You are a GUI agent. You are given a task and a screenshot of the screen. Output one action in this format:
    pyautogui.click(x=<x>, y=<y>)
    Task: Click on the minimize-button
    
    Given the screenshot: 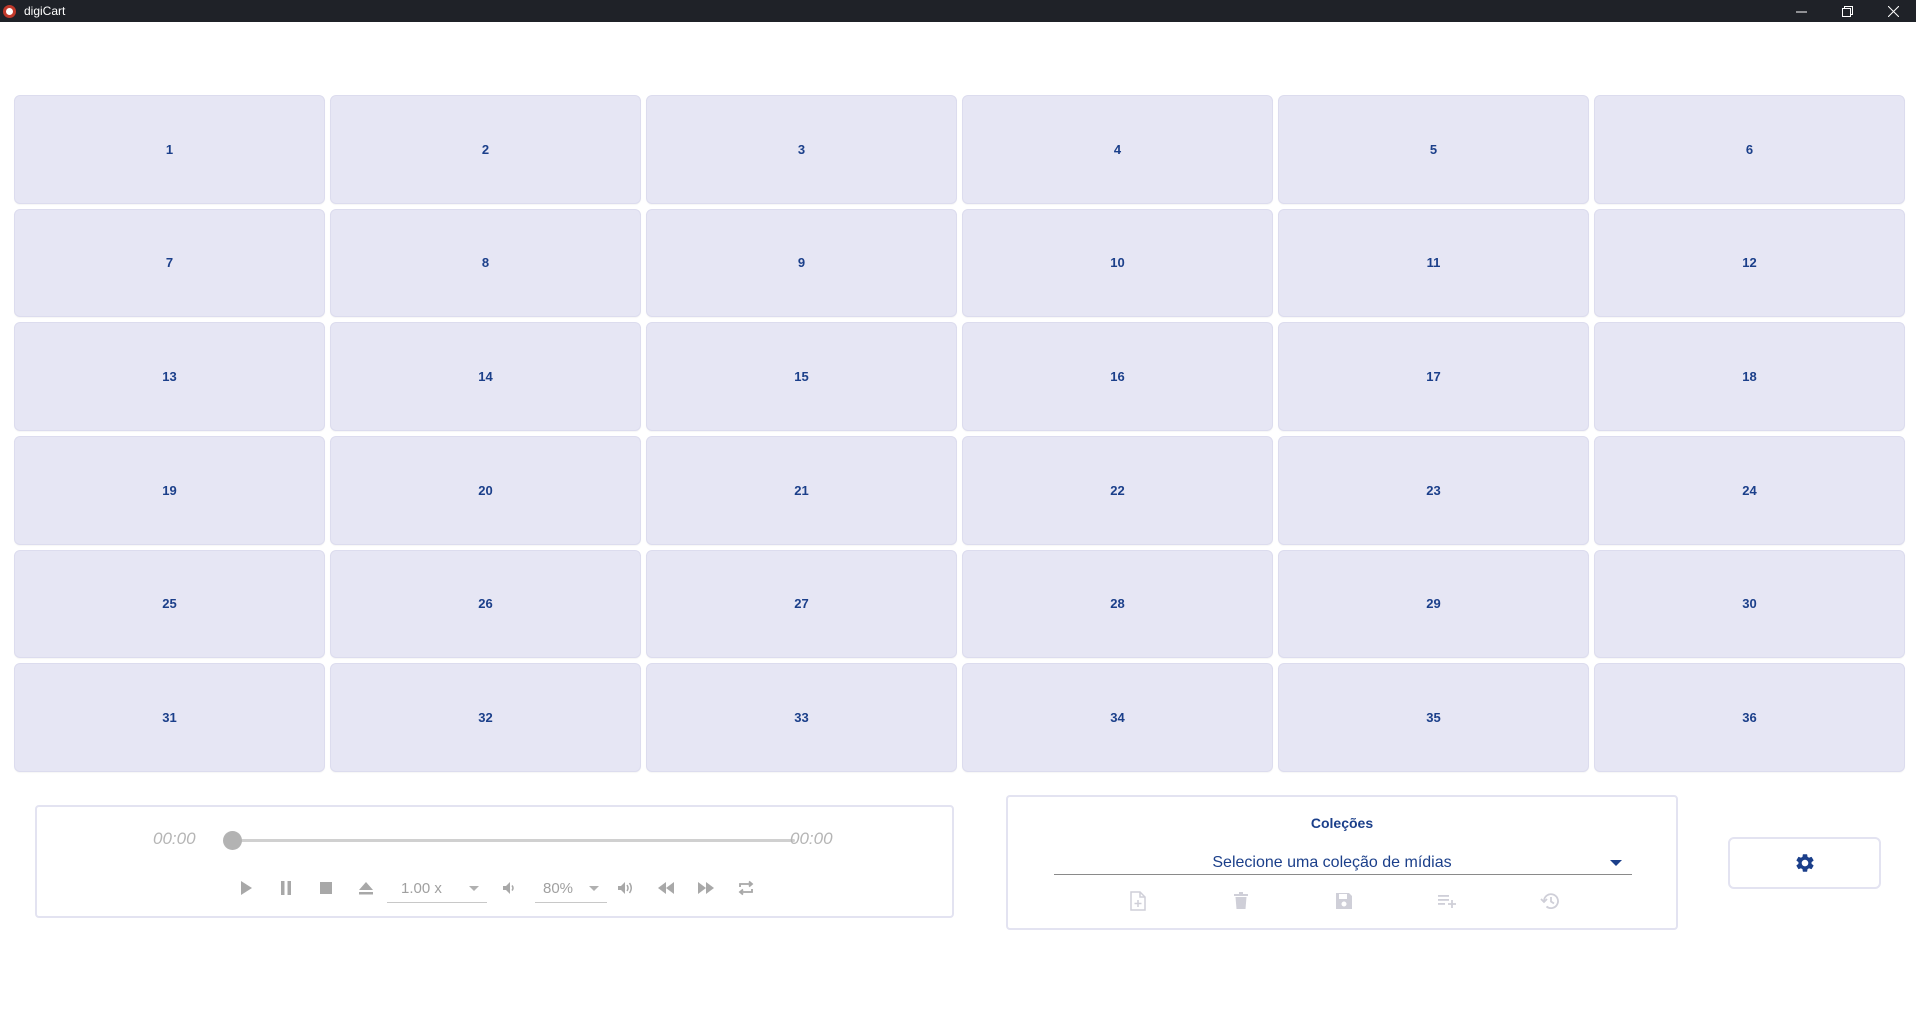 What is the action you would take?
    pyautogui.click(x=1801, y=11)
    